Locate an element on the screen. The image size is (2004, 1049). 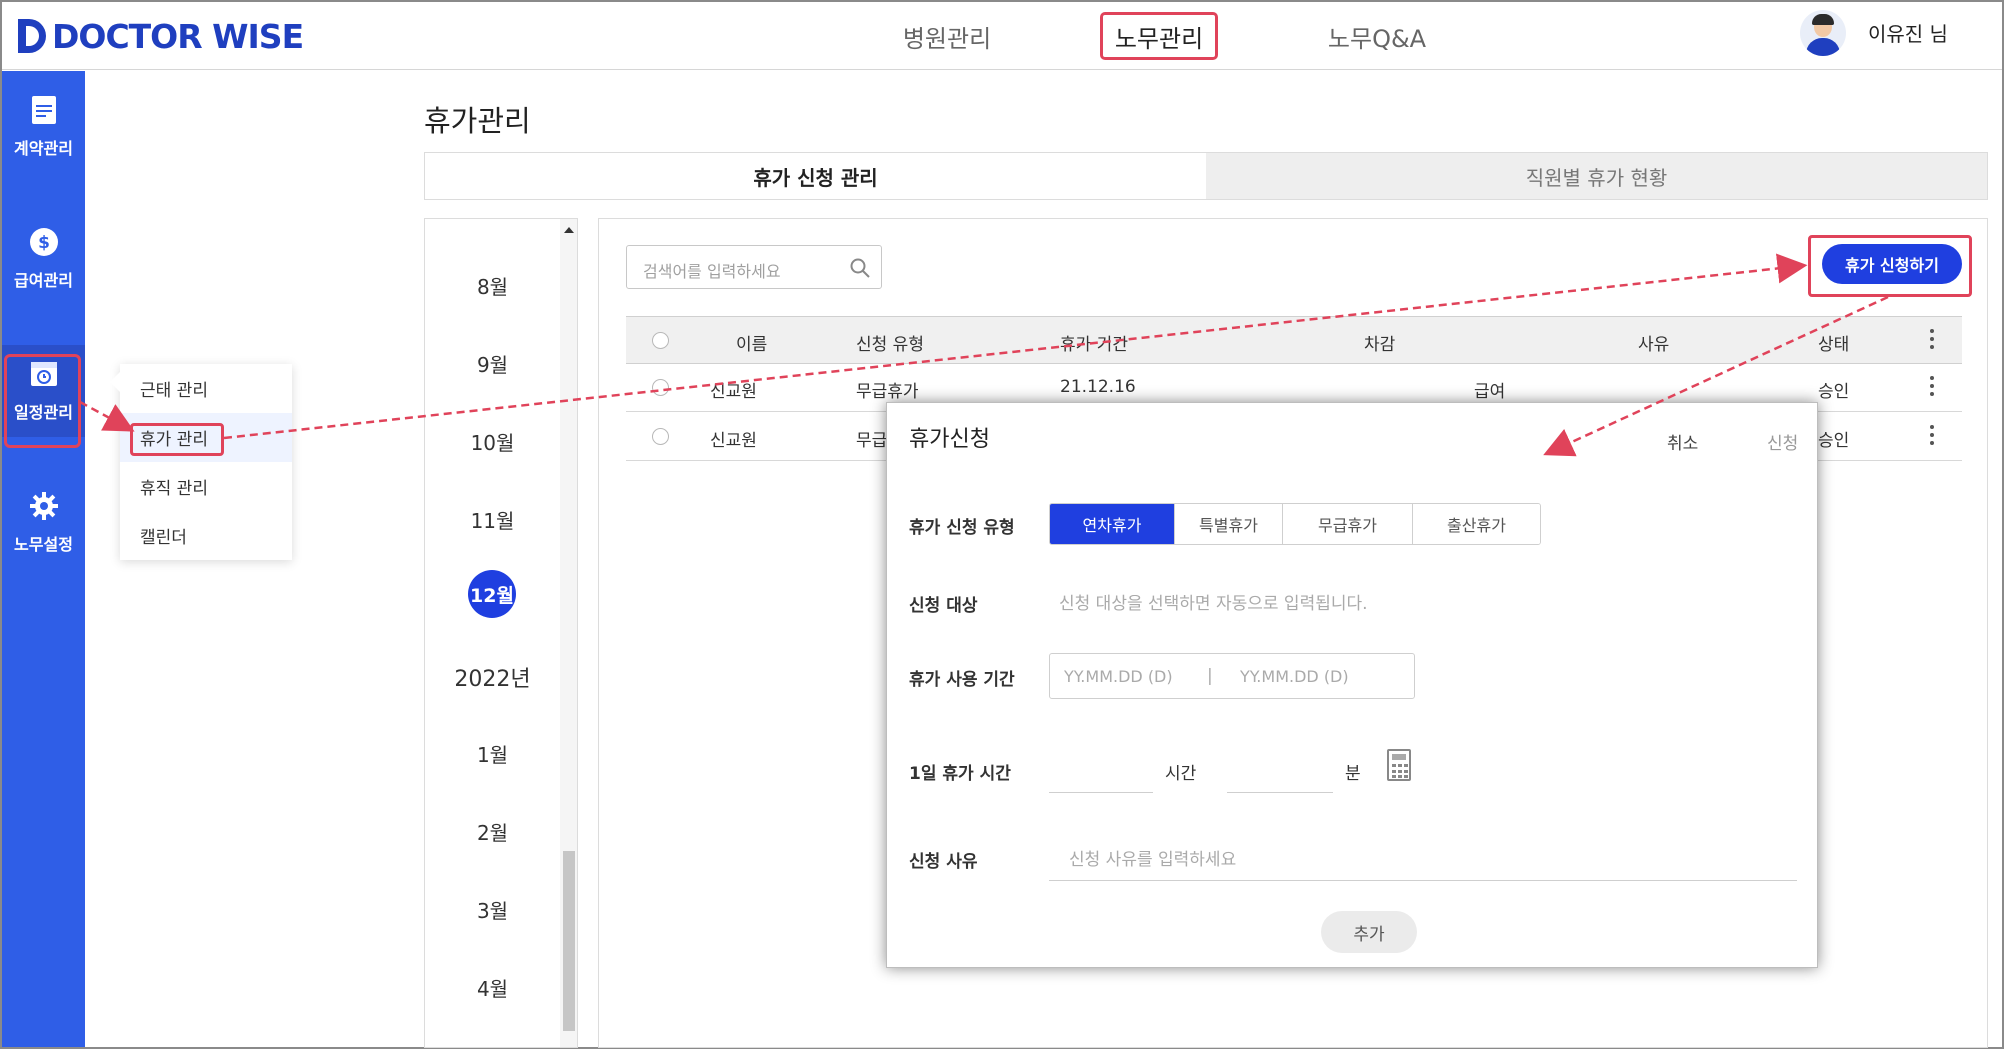
tab-leave-requests: 휴가 신청 관리 is located at coordinates (815, 176).